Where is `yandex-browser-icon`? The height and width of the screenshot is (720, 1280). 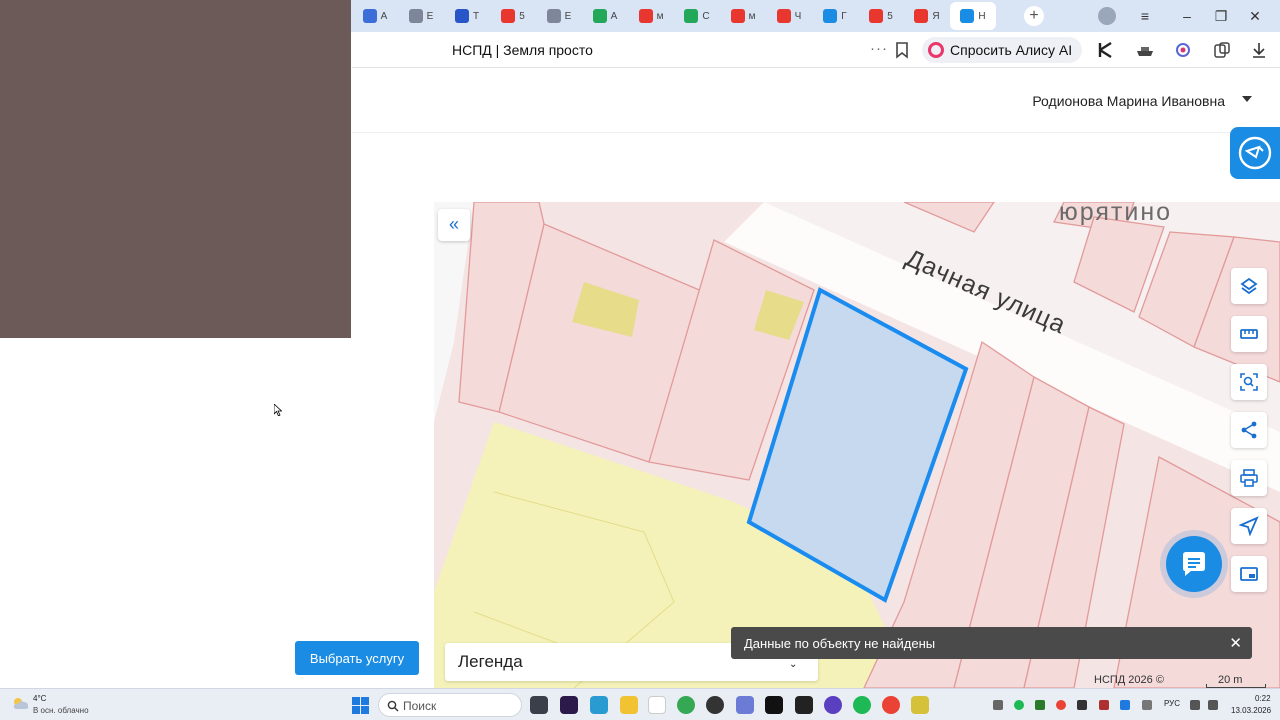 yandex-browser-icon is located at coordinates (657, 705).